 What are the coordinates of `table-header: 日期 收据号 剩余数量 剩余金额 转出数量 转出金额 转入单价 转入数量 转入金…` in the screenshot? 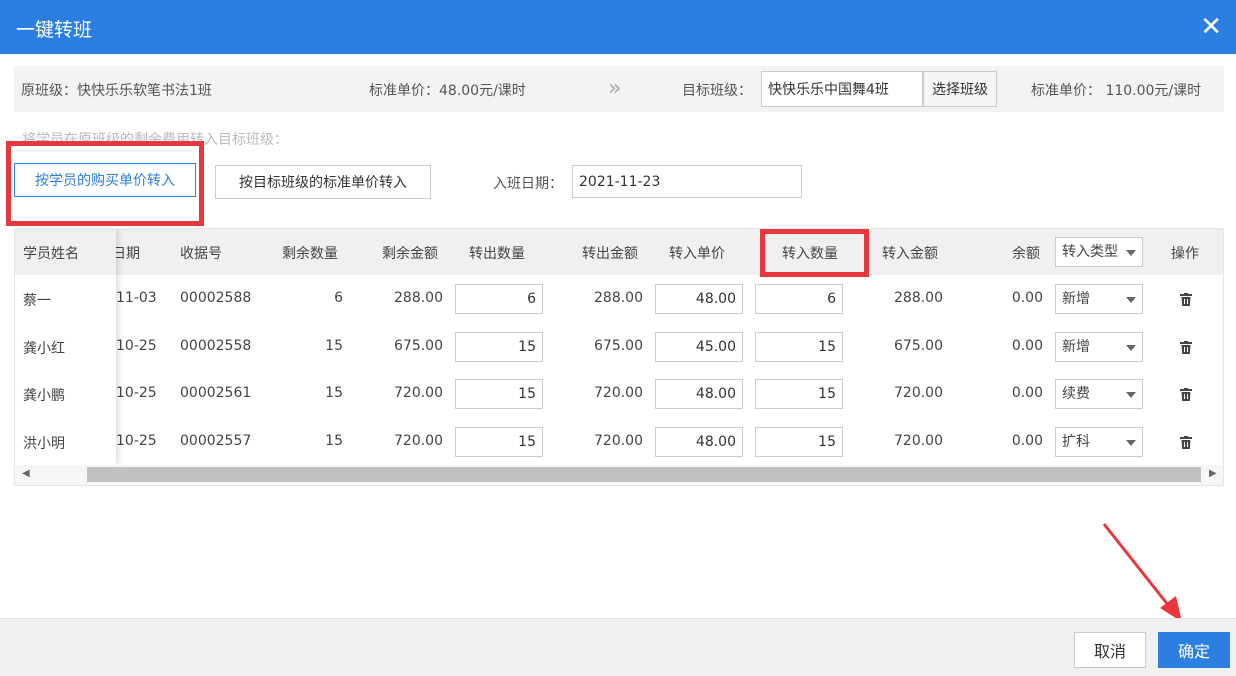 It's located at (619, 252).